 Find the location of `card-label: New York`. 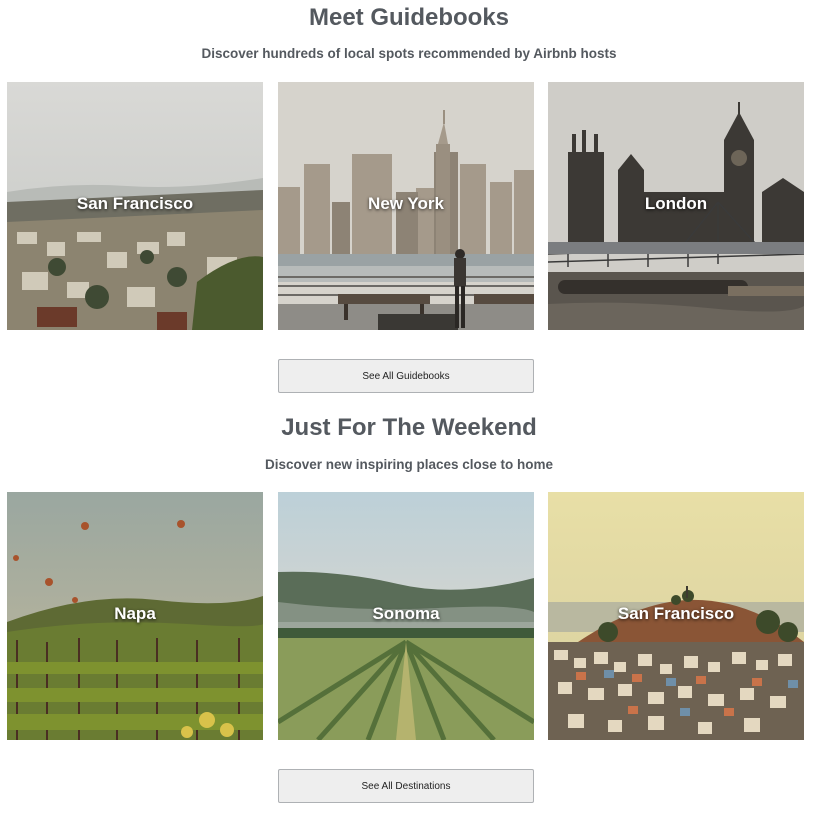

card-label: New York is located at coordinates (406, 203).